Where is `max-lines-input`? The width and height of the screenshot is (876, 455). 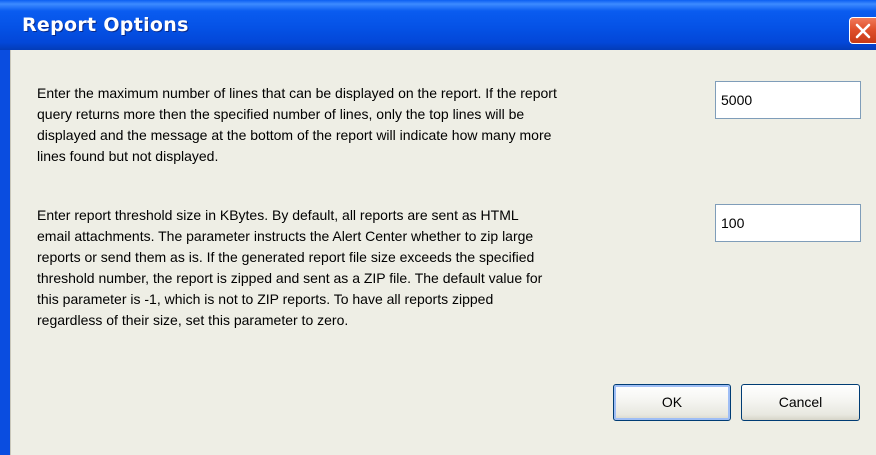
max-lines-input is located at coordinates (788, 100).